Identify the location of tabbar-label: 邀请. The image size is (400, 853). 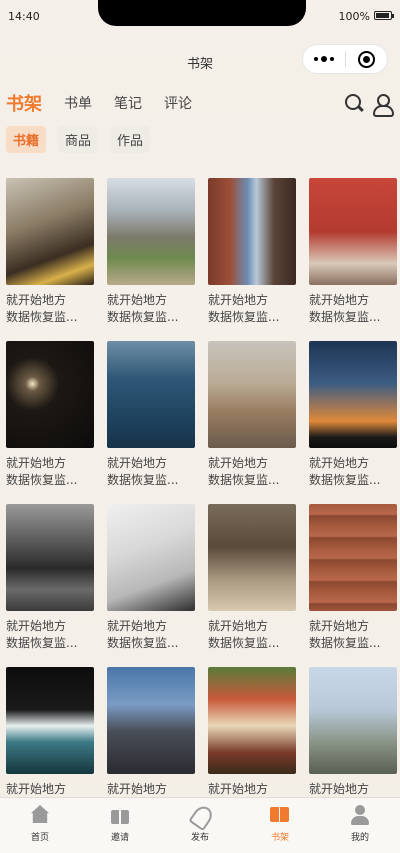
(119, 838).